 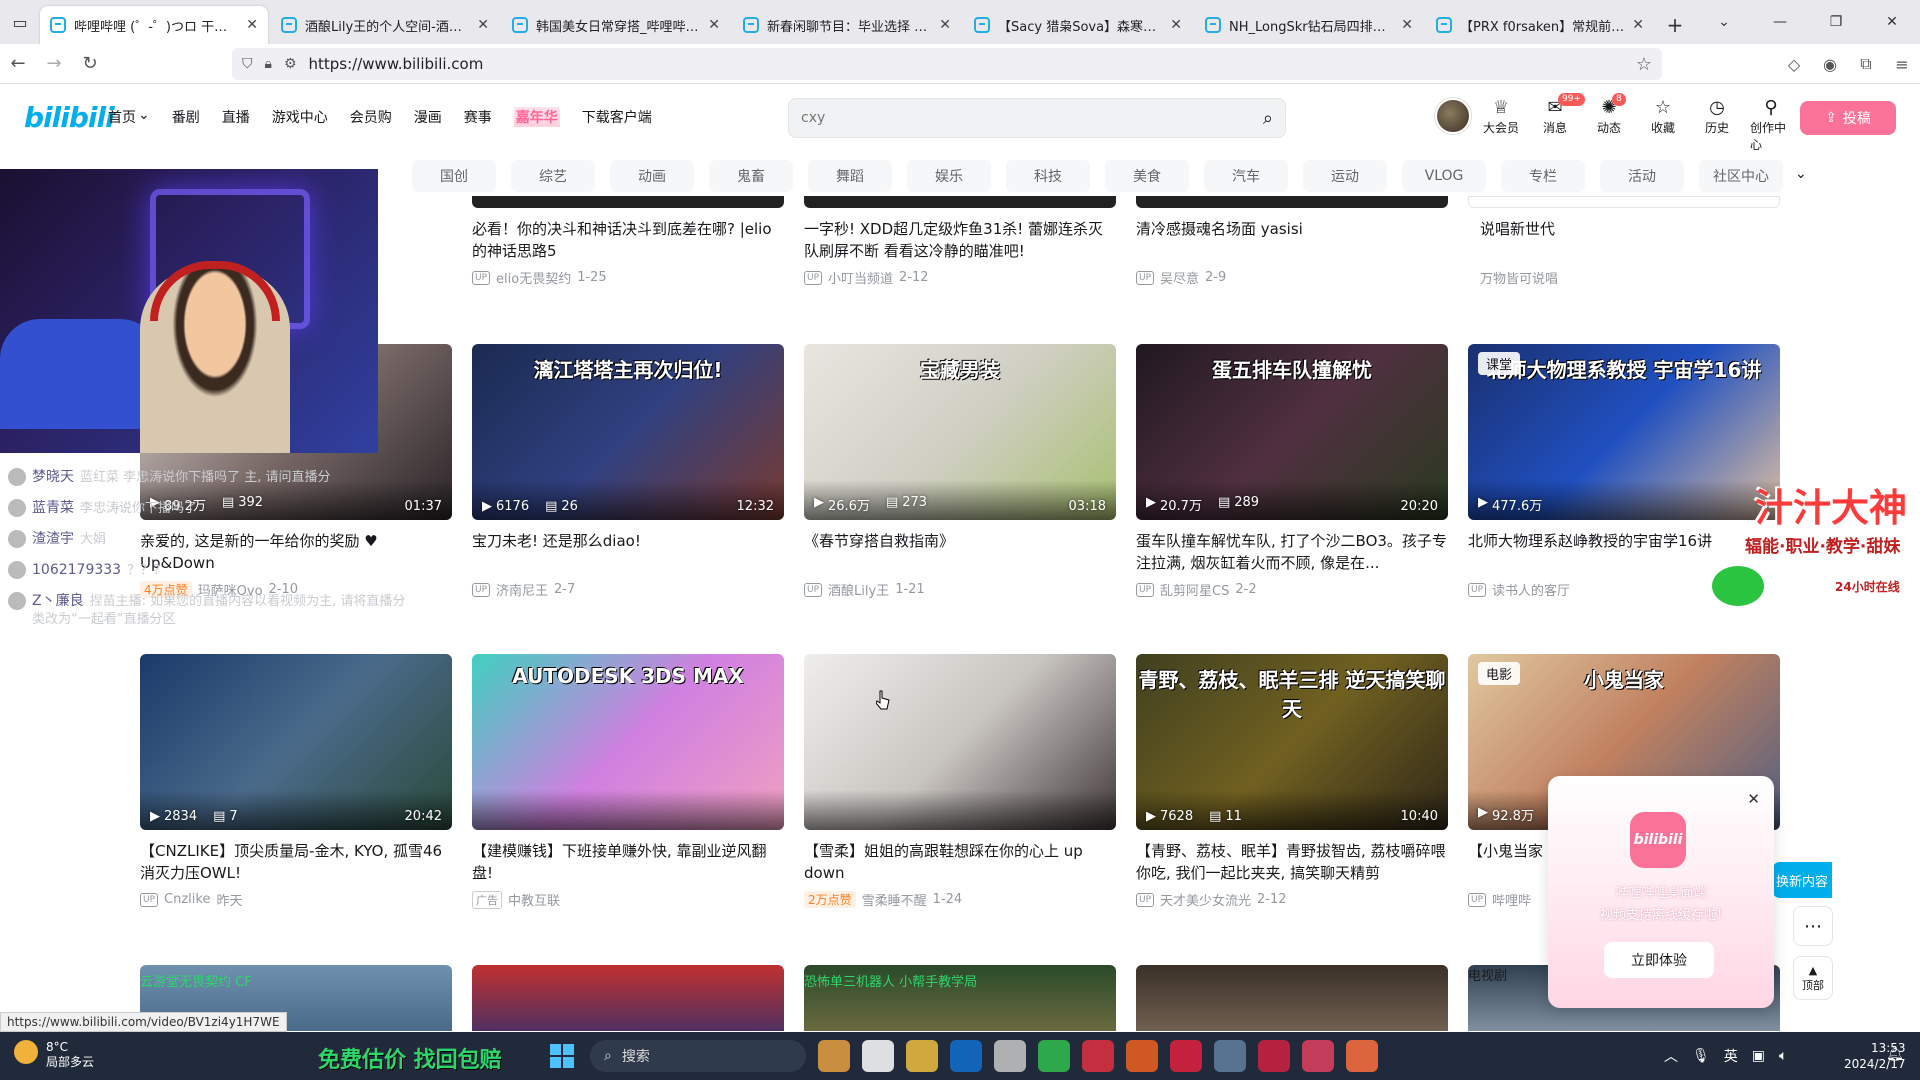 I want to click on channel-chip: 鬼畜, so click(x=751, y=176).